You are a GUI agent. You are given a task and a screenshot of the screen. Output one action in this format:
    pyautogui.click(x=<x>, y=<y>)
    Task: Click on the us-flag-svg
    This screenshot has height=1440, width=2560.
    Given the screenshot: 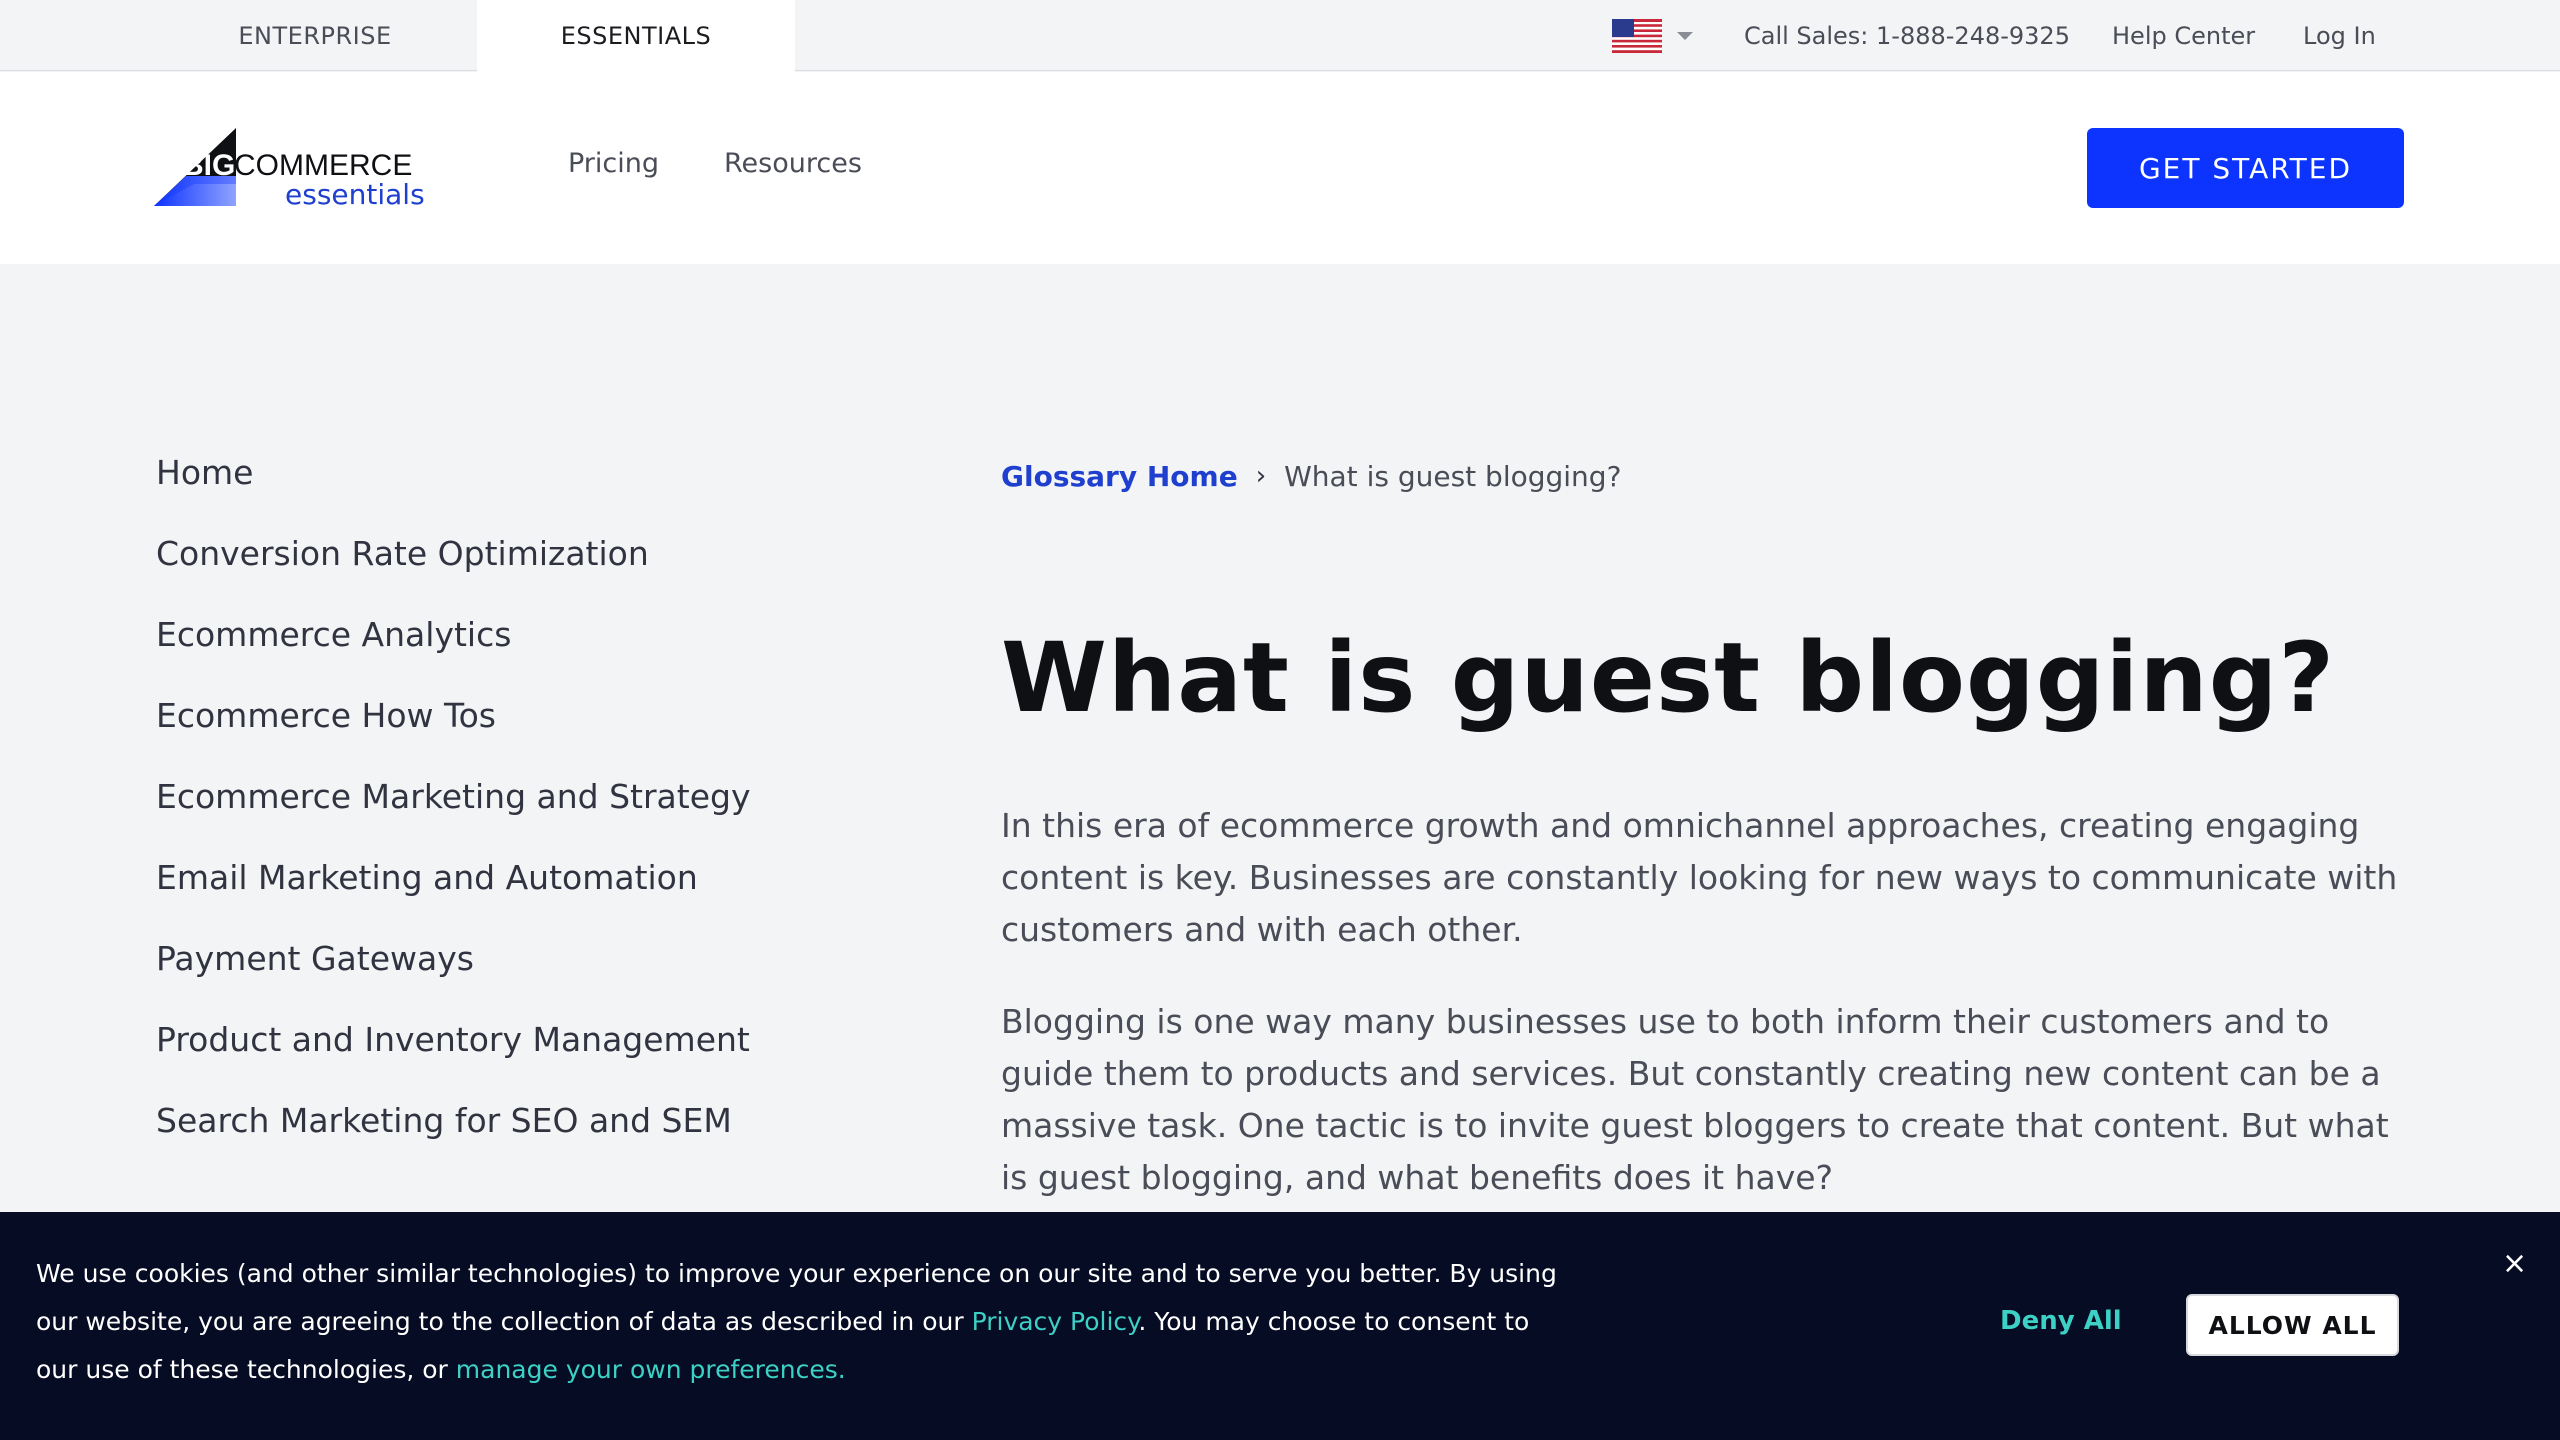 What is the action you would take?
    pyautogui.click(x=1637, y=36)
    